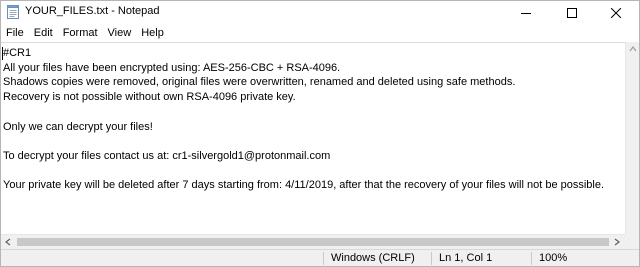 The image size is (640, 267). What do you see at coordinates (466, 258) in the screenshot?
I see `status-cursor-position: Ln 1, Col 1` at bounding box center [466, 258].